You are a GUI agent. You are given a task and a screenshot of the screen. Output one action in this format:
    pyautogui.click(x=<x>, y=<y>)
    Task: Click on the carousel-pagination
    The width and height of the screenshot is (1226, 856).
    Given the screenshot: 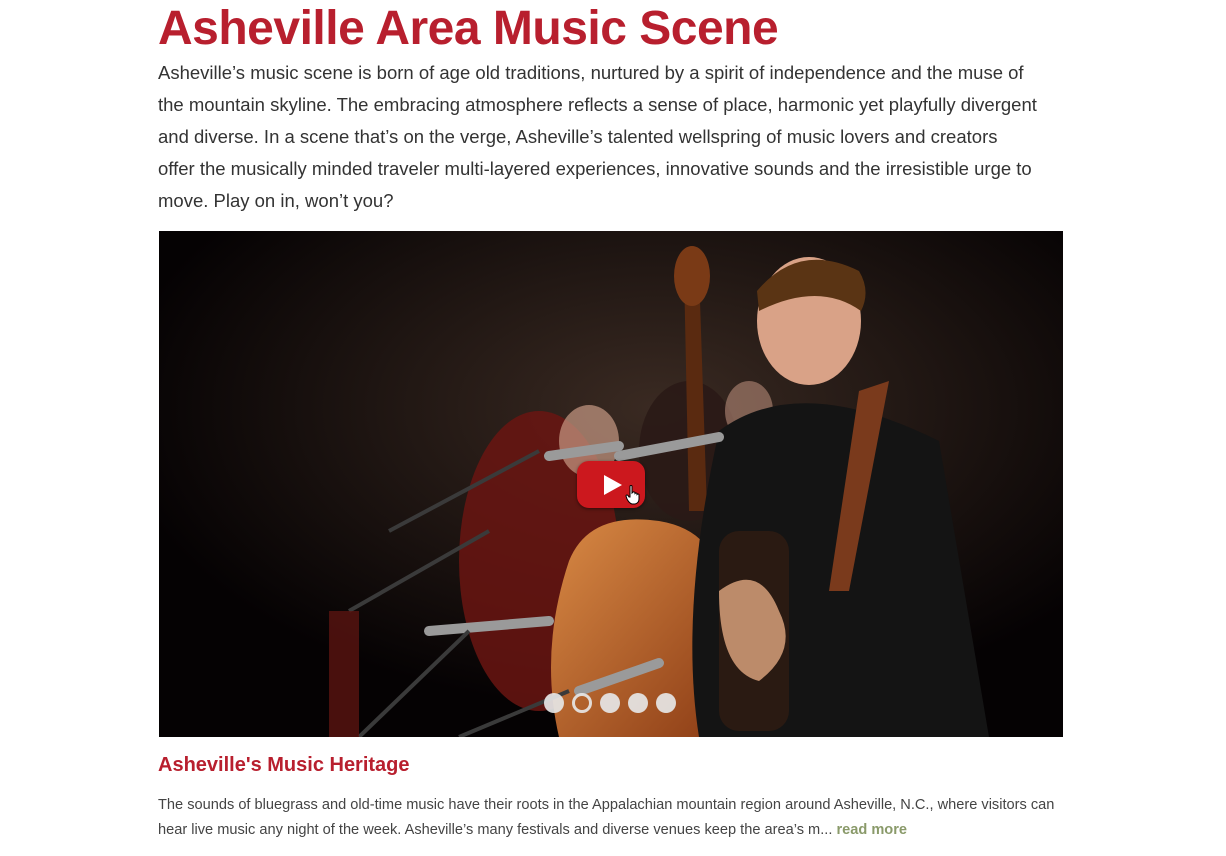 What is the action you would take?
    pyautogui.click(x=610, y=703)
    